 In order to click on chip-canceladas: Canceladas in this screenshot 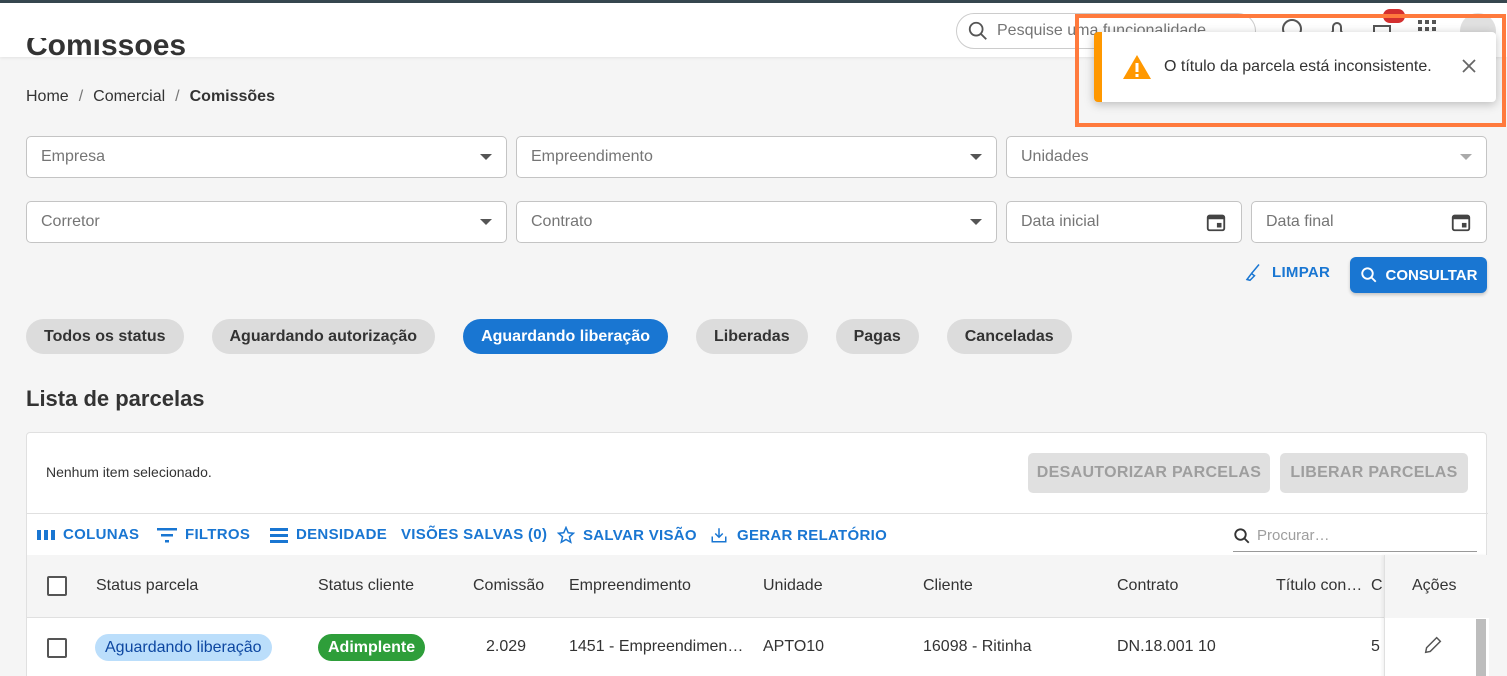, I will do `click(1009, 336)`.